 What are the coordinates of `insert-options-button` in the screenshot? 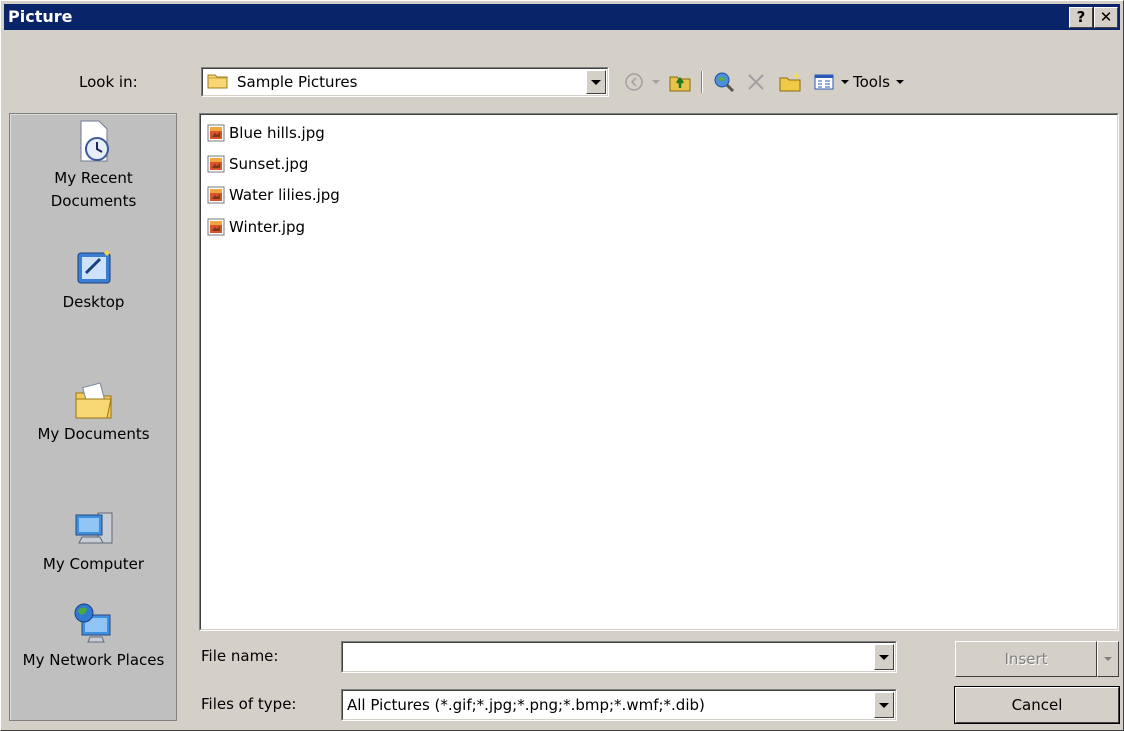 It's located at (1108, 659).